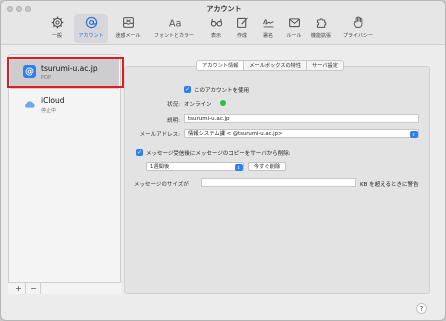 The height and width of the screenshot is (321, 446). I want to click on signature-icon, so click(268, 22).